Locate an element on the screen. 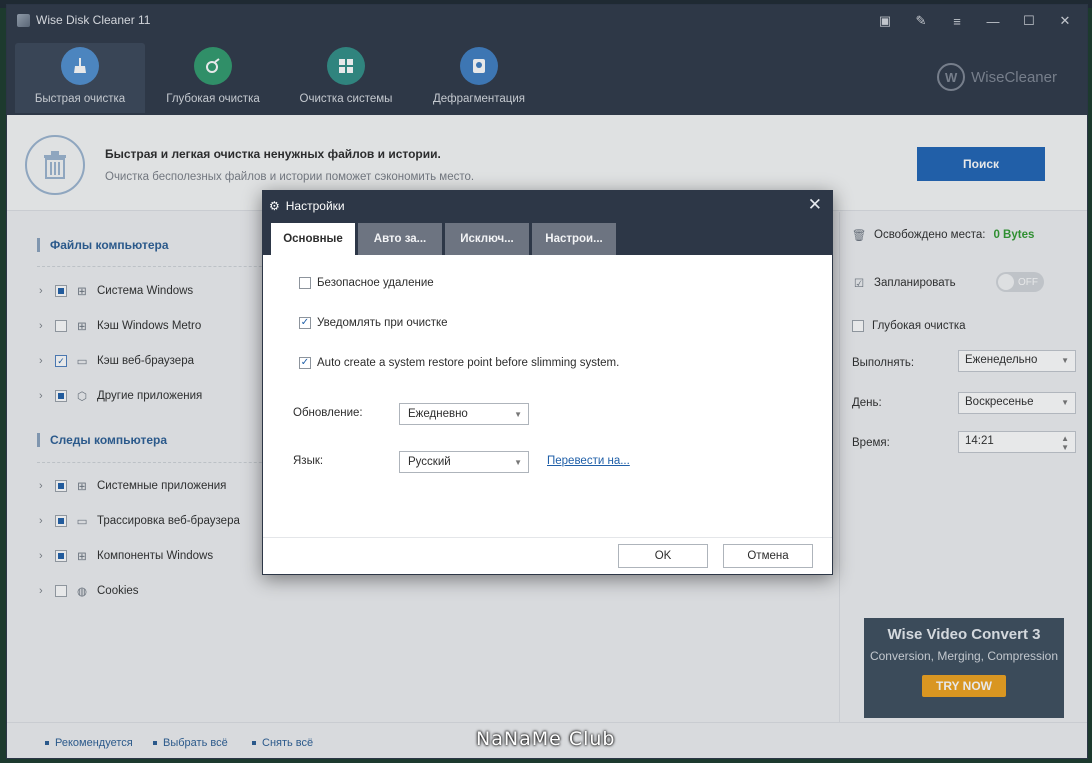 The width and height of the screenshot is (1092, 763). dialog-title-text: Настройки is located at coordinates (315, 206).